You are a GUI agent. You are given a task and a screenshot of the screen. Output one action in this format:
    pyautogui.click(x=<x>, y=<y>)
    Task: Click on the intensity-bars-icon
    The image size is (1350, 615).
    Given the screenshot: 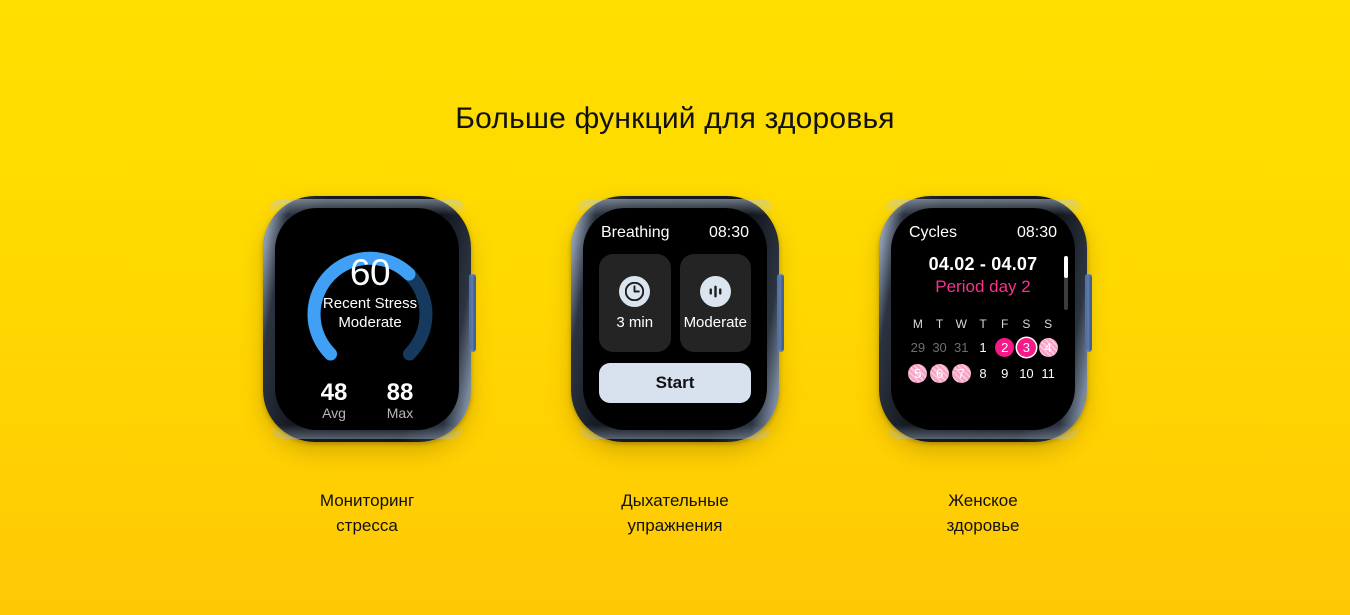 What is the action you would take?
    pyautogui.click(x=715, y=291)
    